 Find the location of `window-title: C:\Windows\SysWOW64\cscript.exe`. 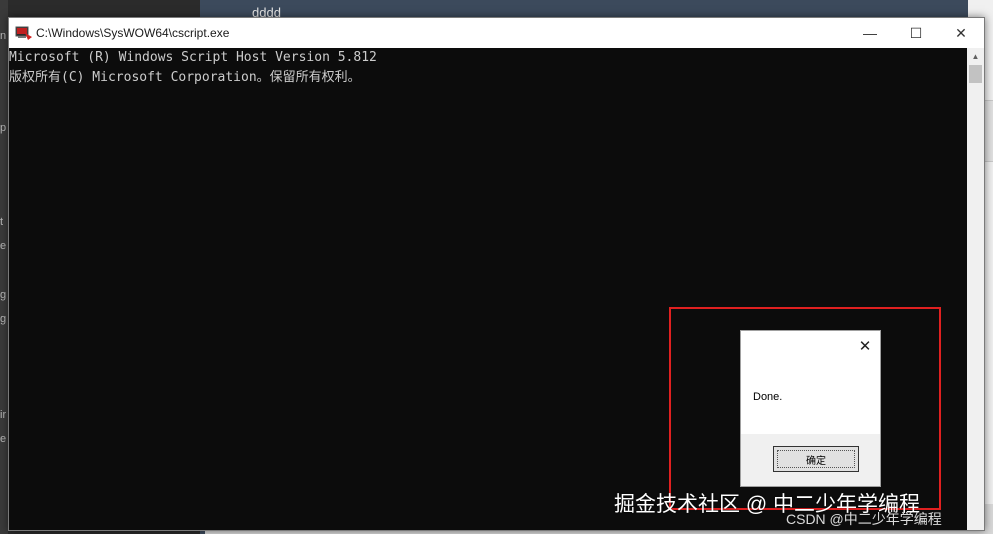

window-title: C:\Windows\SysWOW64\cscript.exe is located at coordinates (133, 33).